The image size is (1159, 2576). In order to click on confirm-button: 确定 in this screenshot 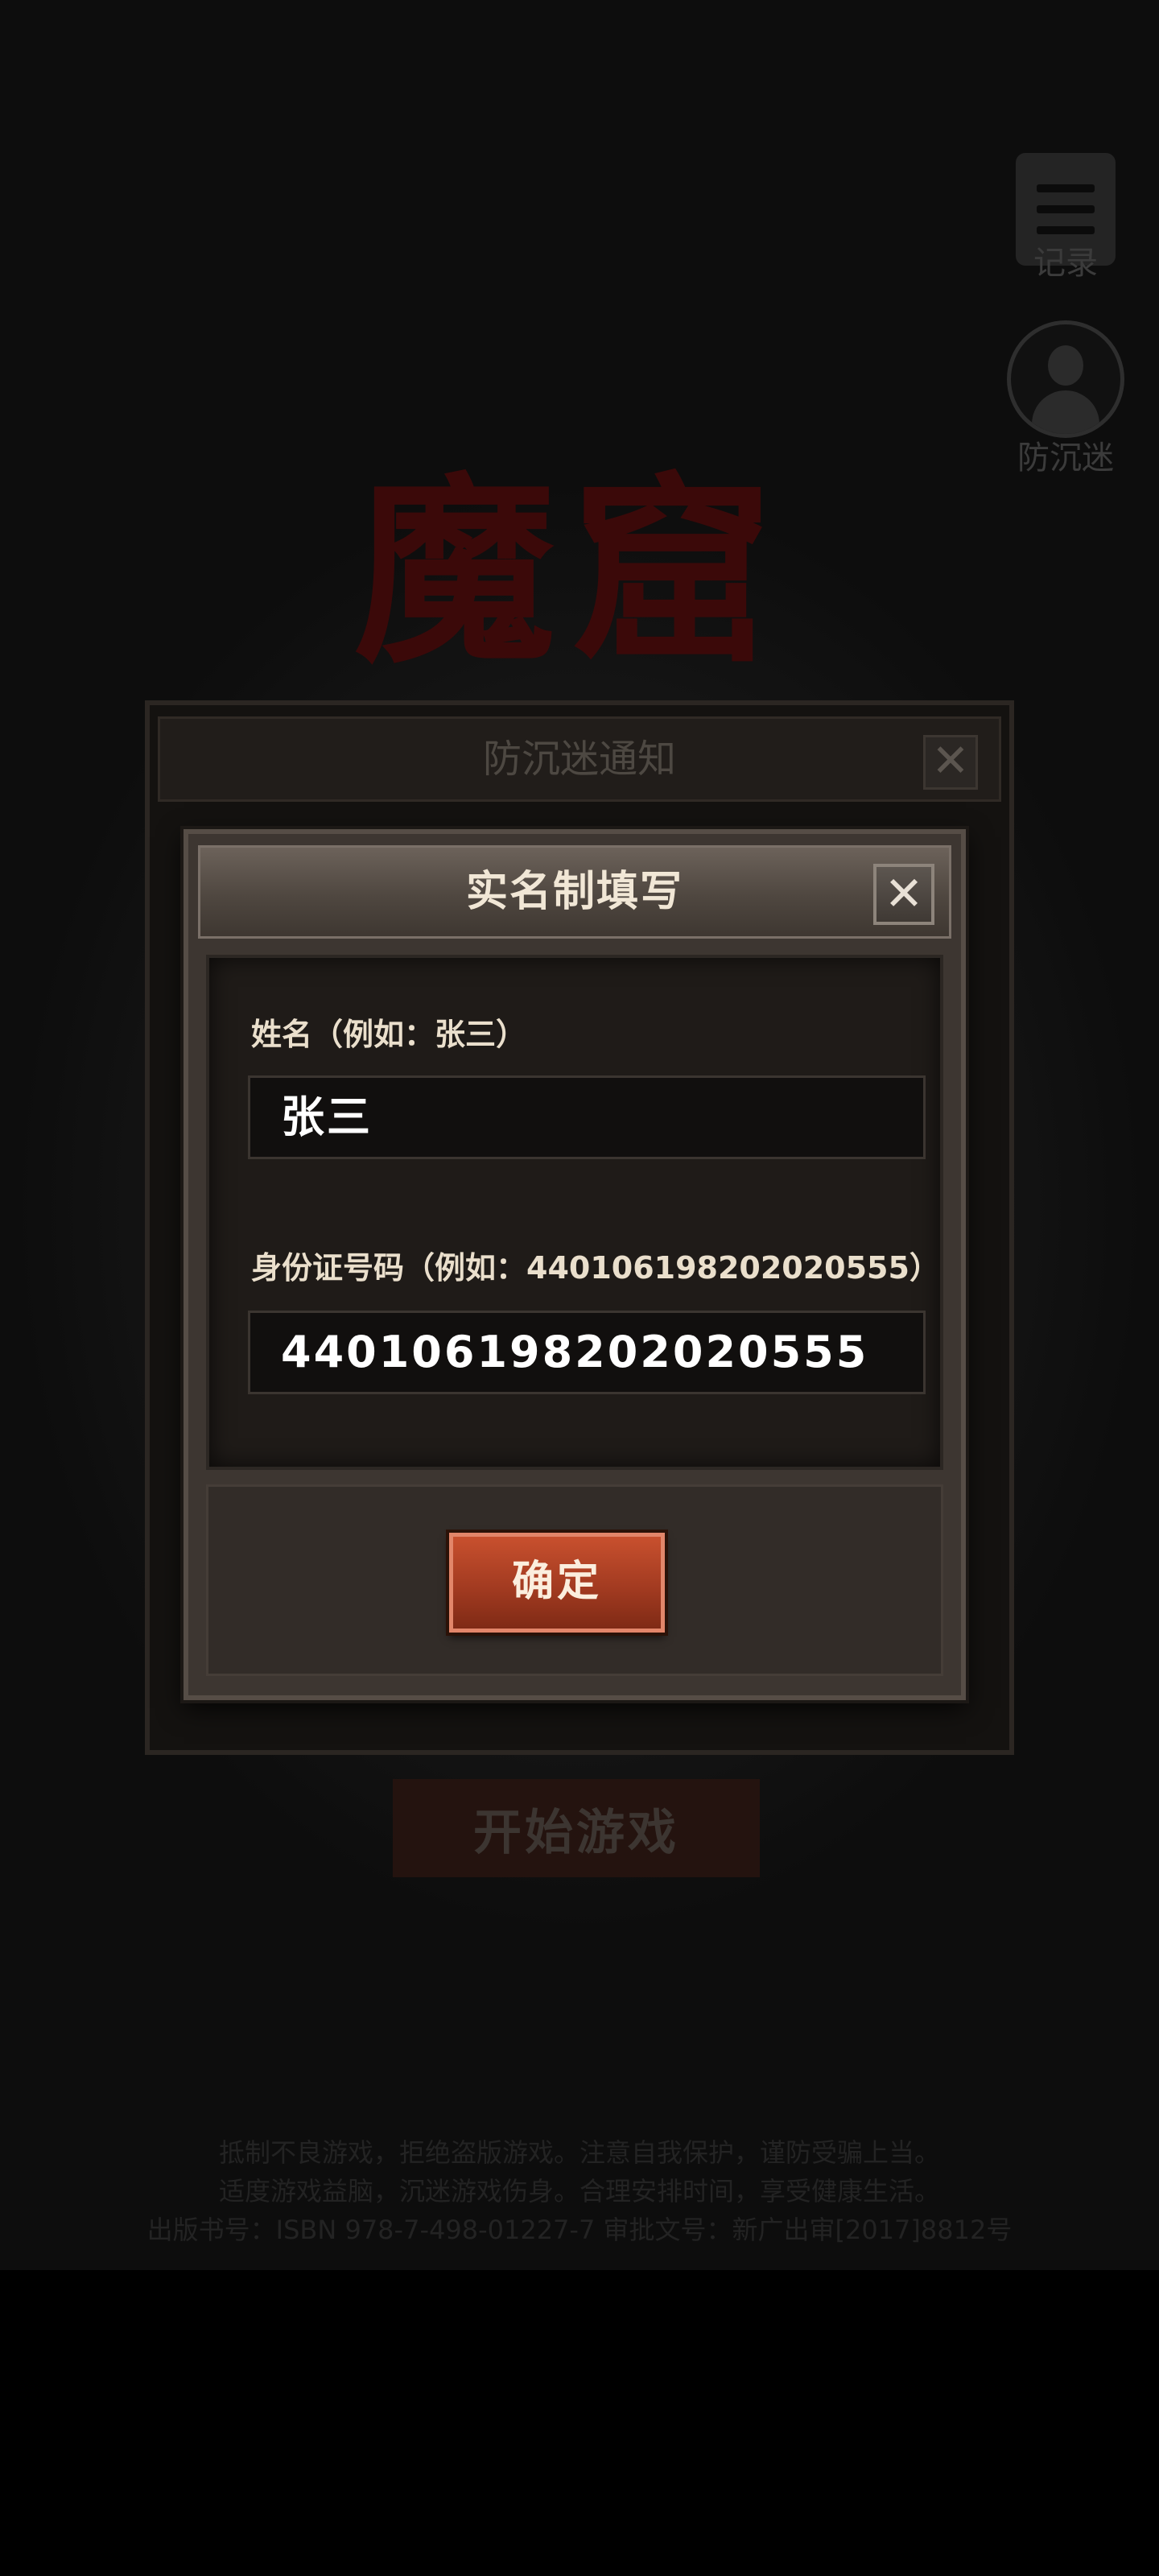, I will do `click(557, 1583)`.